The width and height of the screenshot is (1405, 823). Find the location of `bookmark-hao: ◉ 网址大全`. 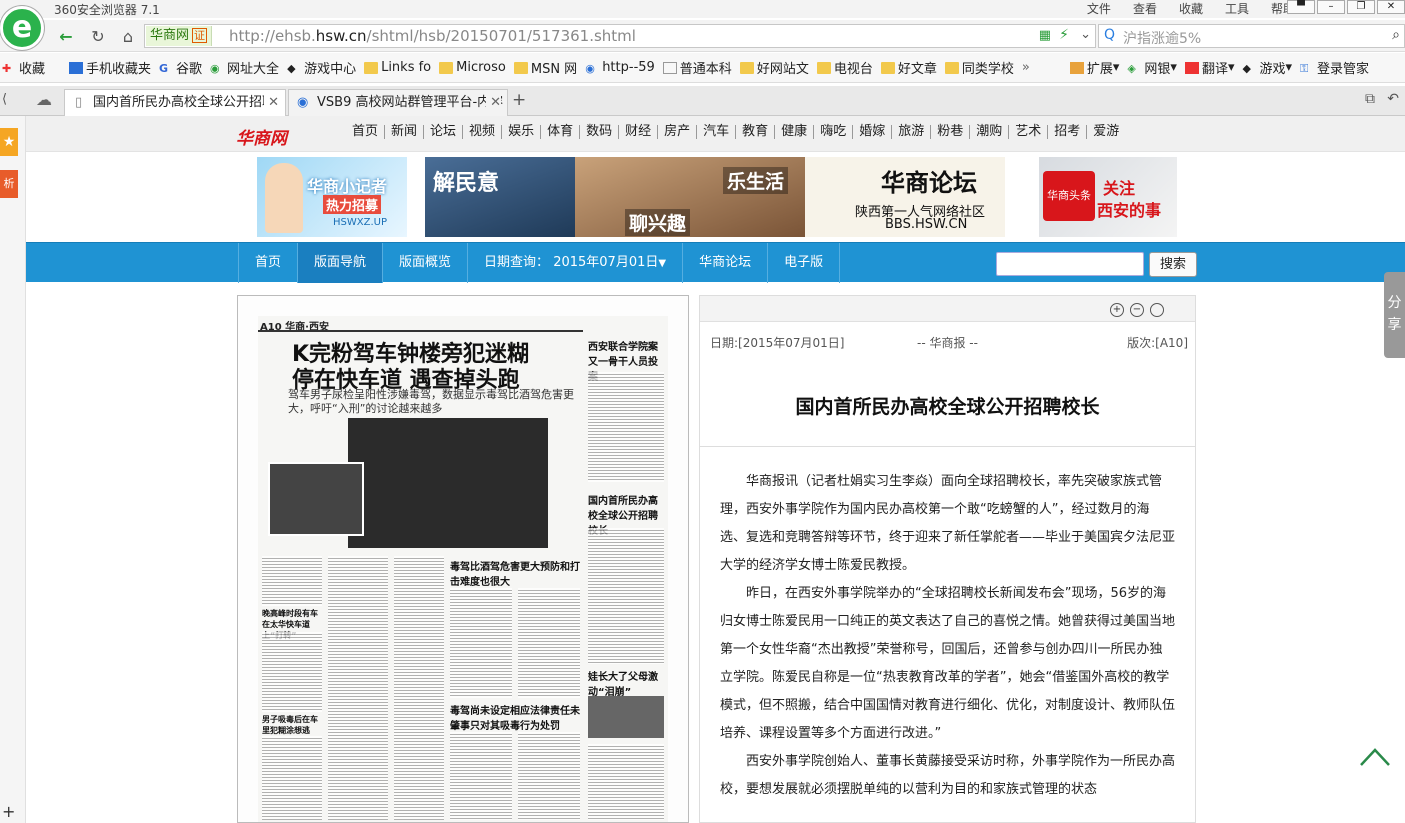

bookmark-hao: ◉ 网址大全 is located at coordinates (244, 68).